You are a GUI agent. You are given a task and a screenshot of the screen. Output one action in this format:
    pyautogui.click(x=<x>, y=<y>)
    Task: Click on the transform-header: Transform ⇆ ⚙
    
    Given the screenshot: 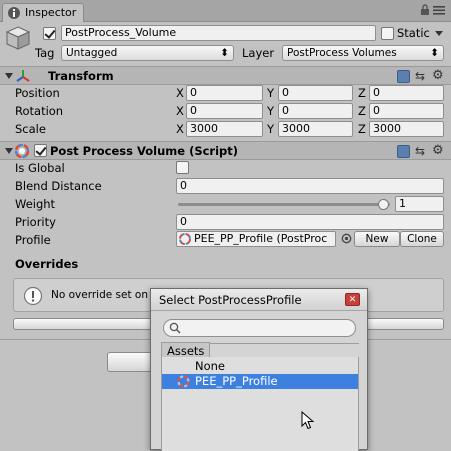 What is the action you would take?
    pyautogui.click(x=225, y=75)
    